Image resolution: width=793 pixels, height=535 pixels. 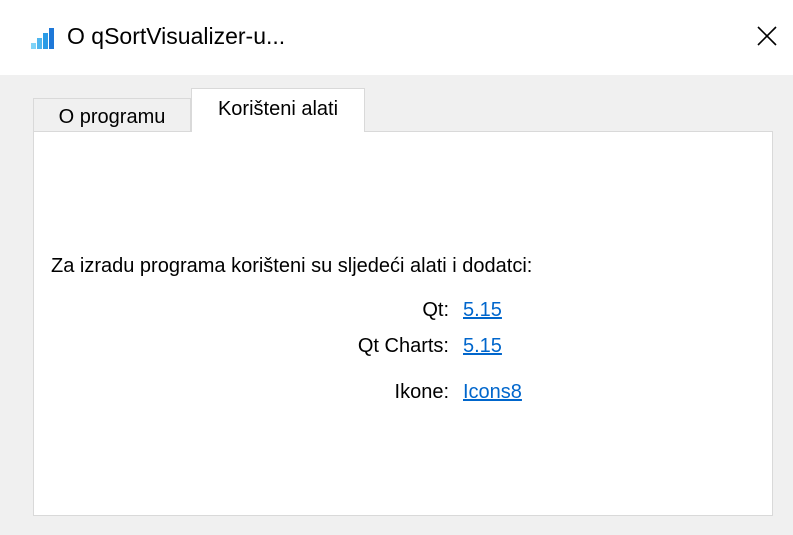 What do you see at coordinates (435, 310) in the screenshot?
I see `qt-label: Qt:` at bounding box center [435, 310].